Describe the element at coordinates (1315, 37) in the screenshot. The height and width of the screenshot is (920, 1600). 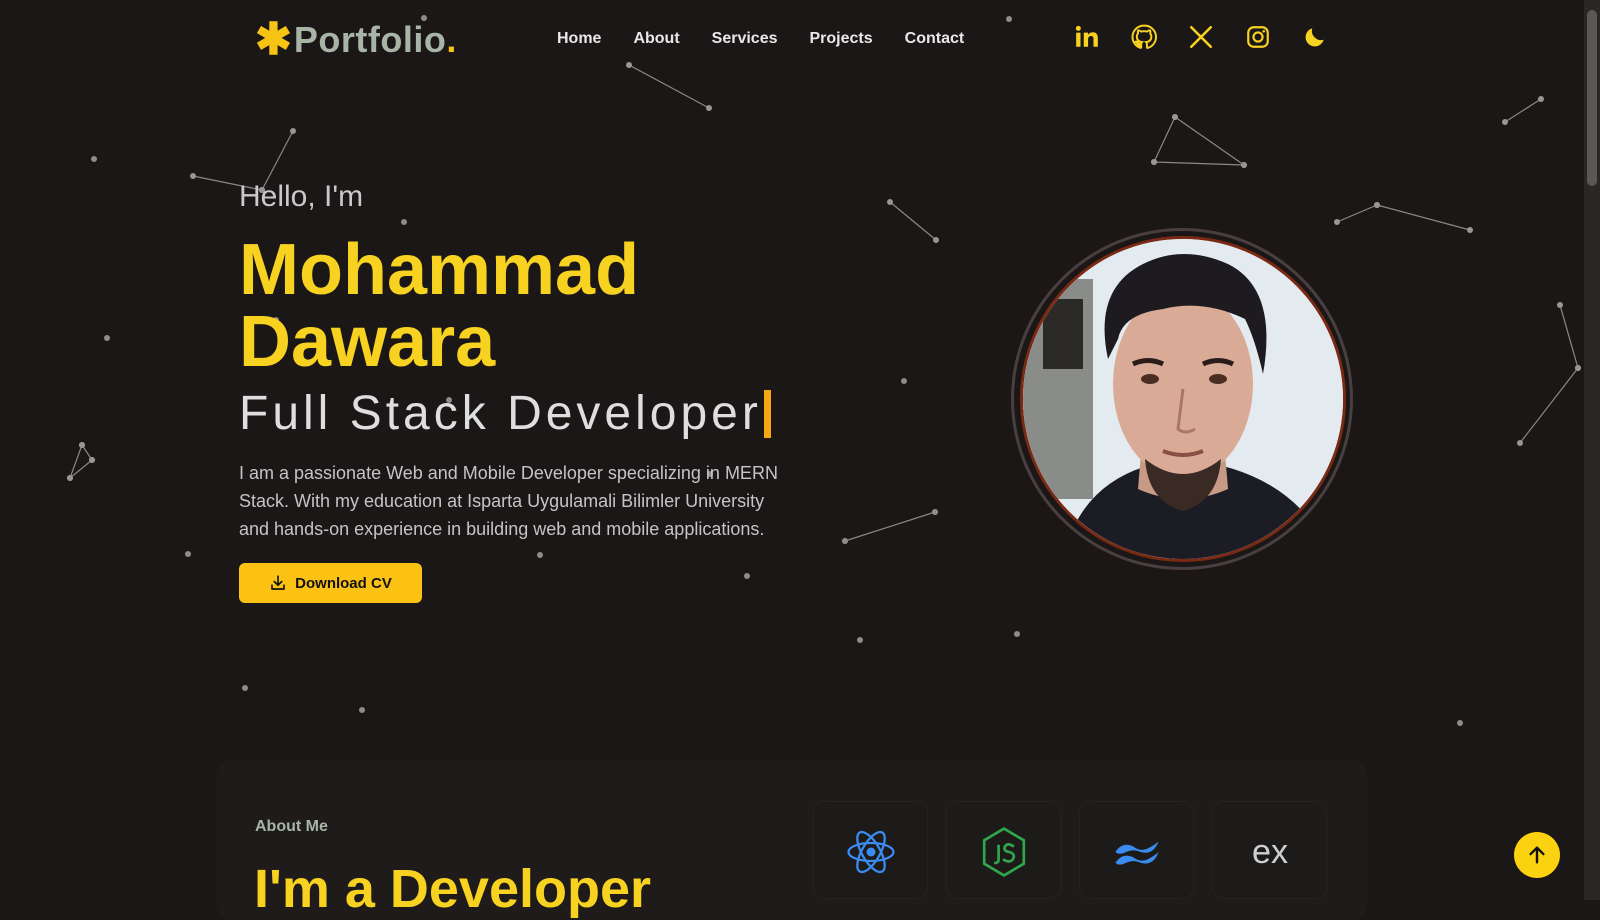
I see `moon-icon` at that location.